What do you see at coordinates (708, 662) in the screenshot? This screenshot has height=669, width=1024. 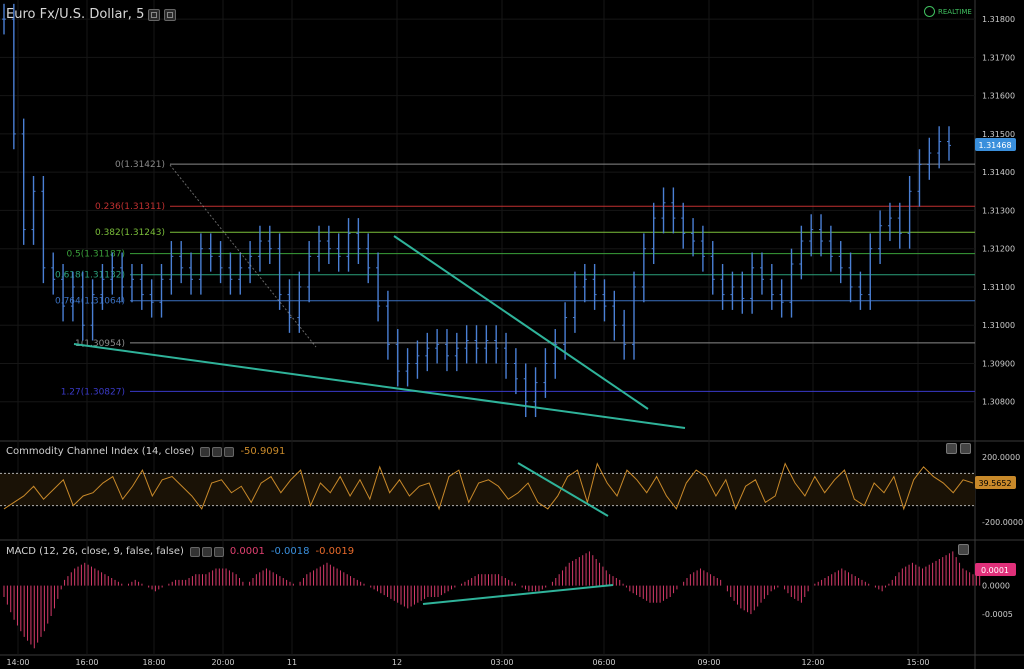 I see `x-tick-label: 09:00` at bounding box center [708, 662].